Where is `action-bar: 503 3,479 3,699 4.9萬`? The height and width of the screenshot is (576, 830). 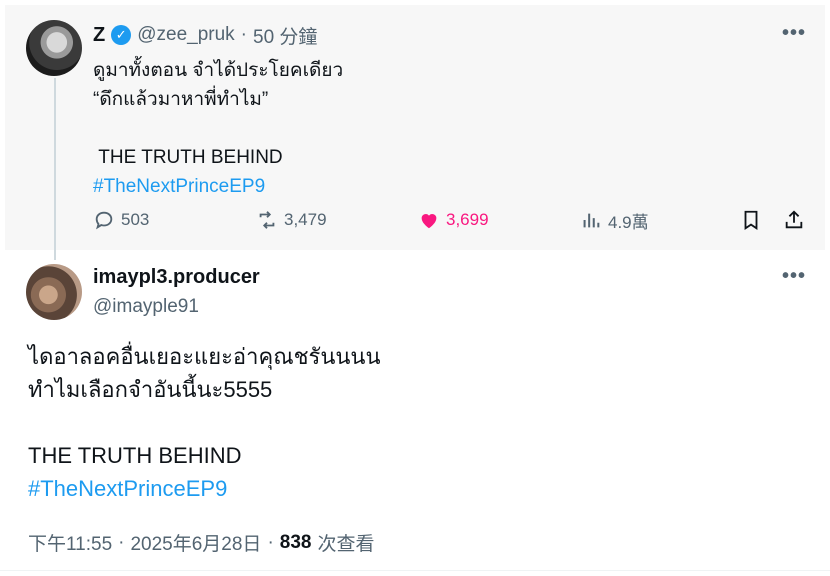 action-bar: 503 3,479 3,699 4.9萬 is located at coordinates (453, 220).